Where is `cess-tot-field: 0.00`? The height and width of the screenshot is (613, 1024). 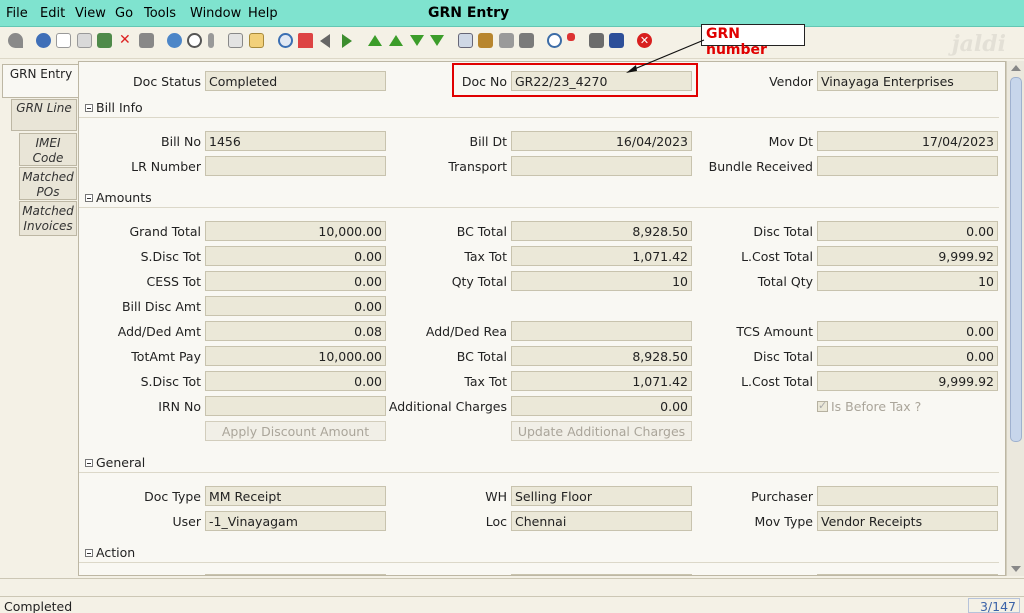 cess-tot-field: 0.00 is located at coordinates (295, 281).